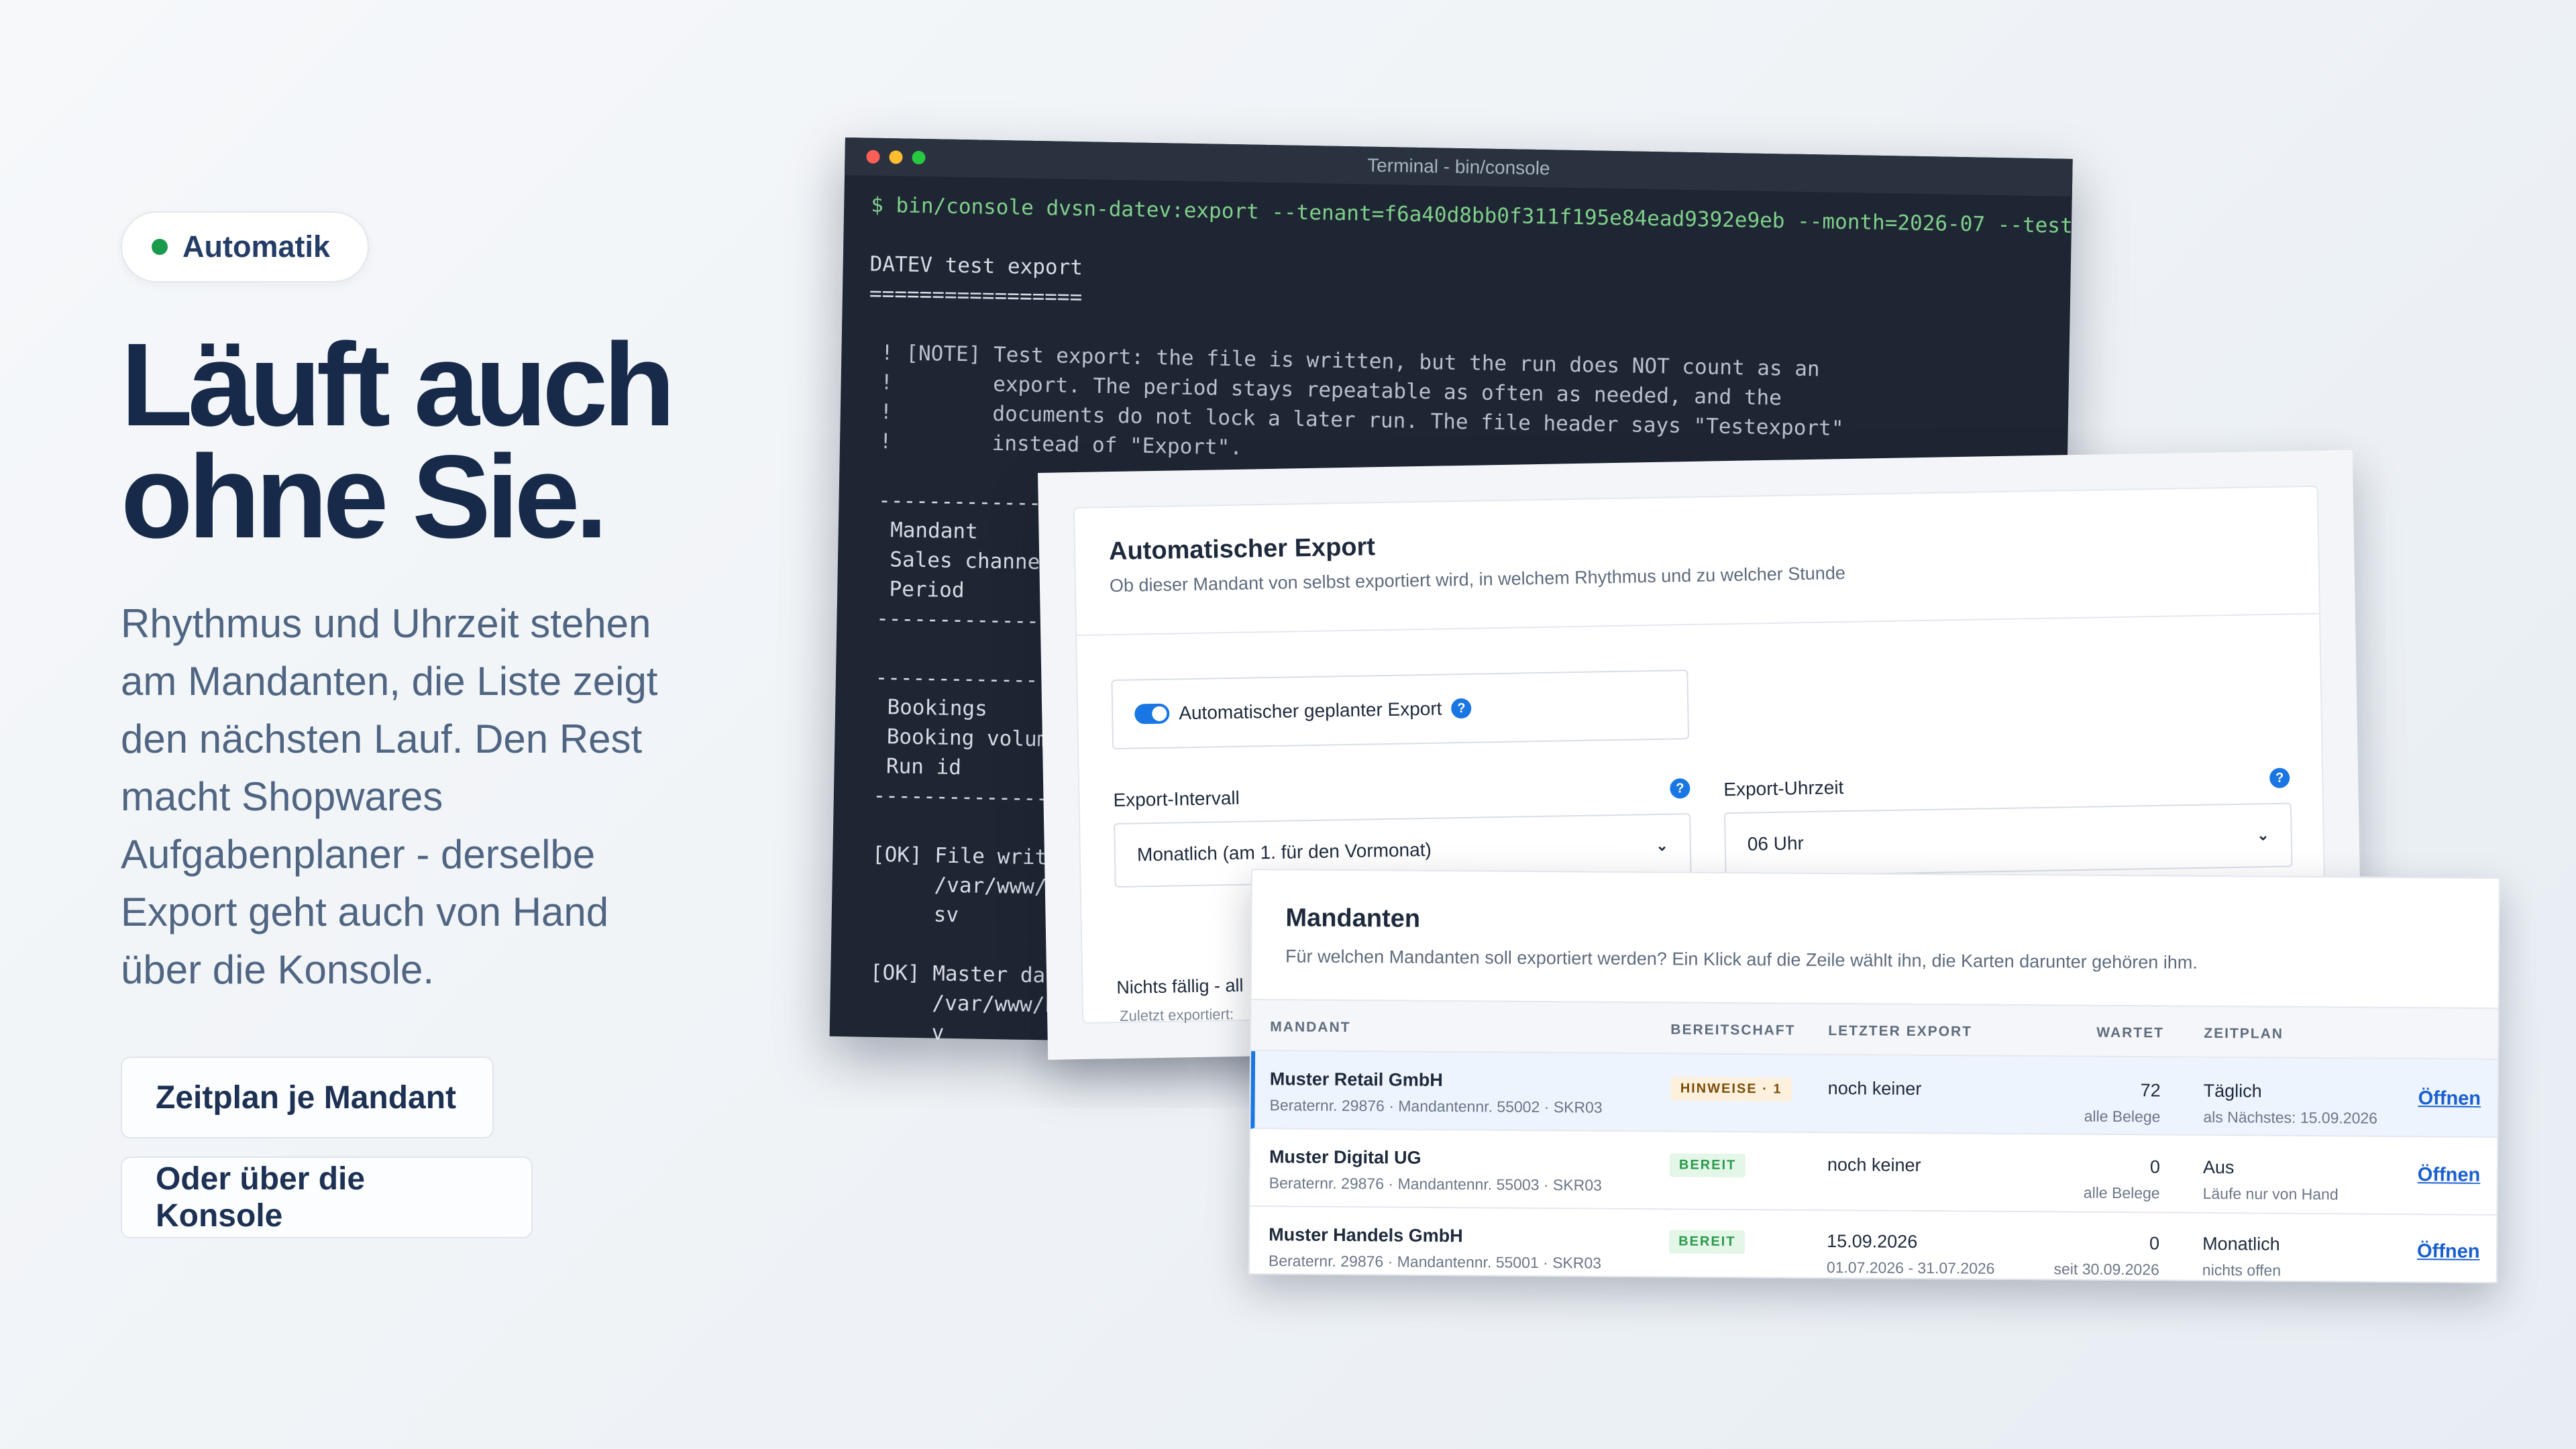 This screenshot has width=2576, height=1449. Describe the element at coordinates (2241, 1243) in the screenshot. I see `schedule-value: Monatlich` at that location.